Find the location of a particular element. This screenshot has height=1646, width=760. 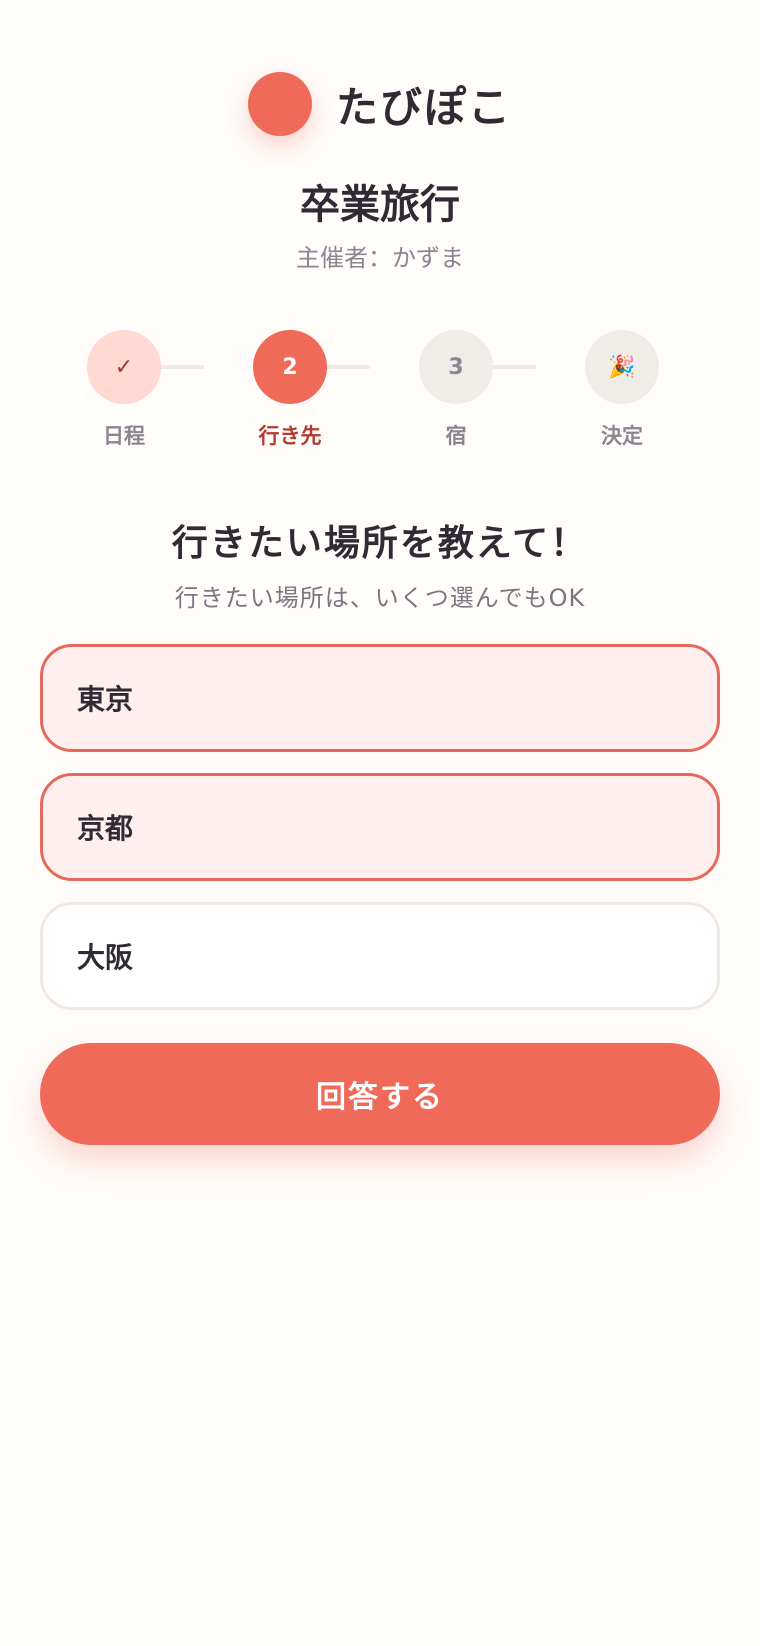

step-destination: 2 行き先 is located at coordinates (290, 390).